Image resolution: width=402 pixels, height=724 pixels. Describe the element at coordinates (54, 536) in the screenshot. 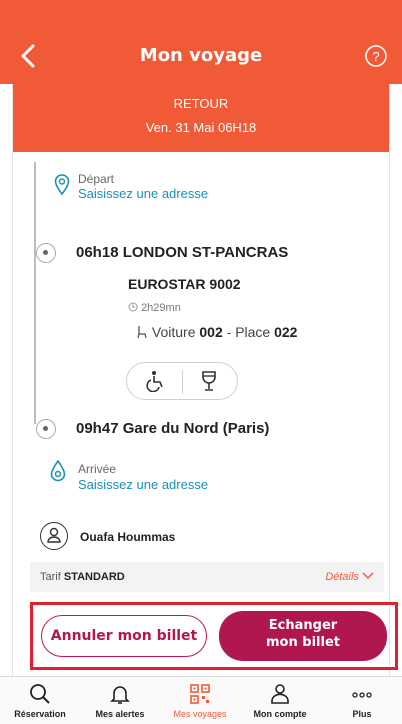

I see `passenger-avatar-icon` at that location.